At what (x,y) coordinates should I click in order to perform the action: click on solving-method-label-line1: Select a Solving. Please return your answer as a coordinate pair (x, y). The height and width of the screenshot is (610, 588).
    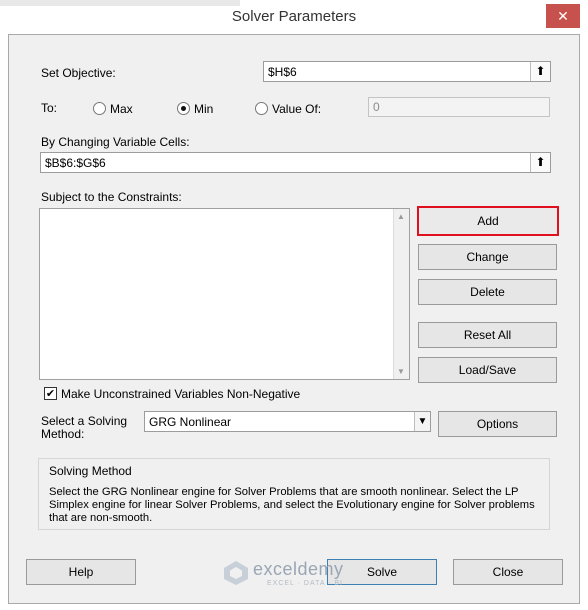
    Looking at the image, I should click on (84, 421).